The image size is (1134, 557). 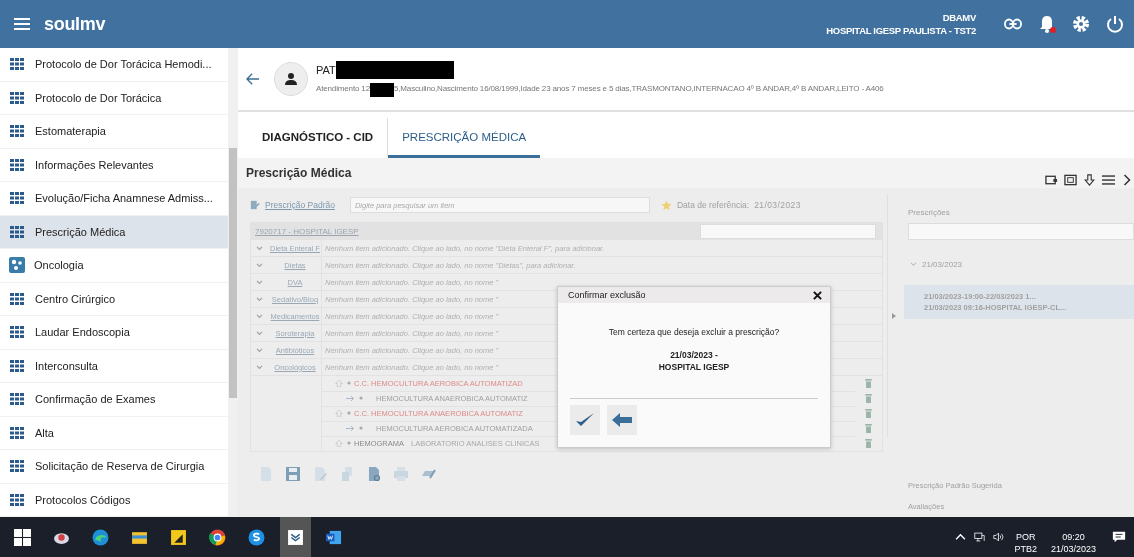 I want to click on confirm-button, so click(x=585, y=420).